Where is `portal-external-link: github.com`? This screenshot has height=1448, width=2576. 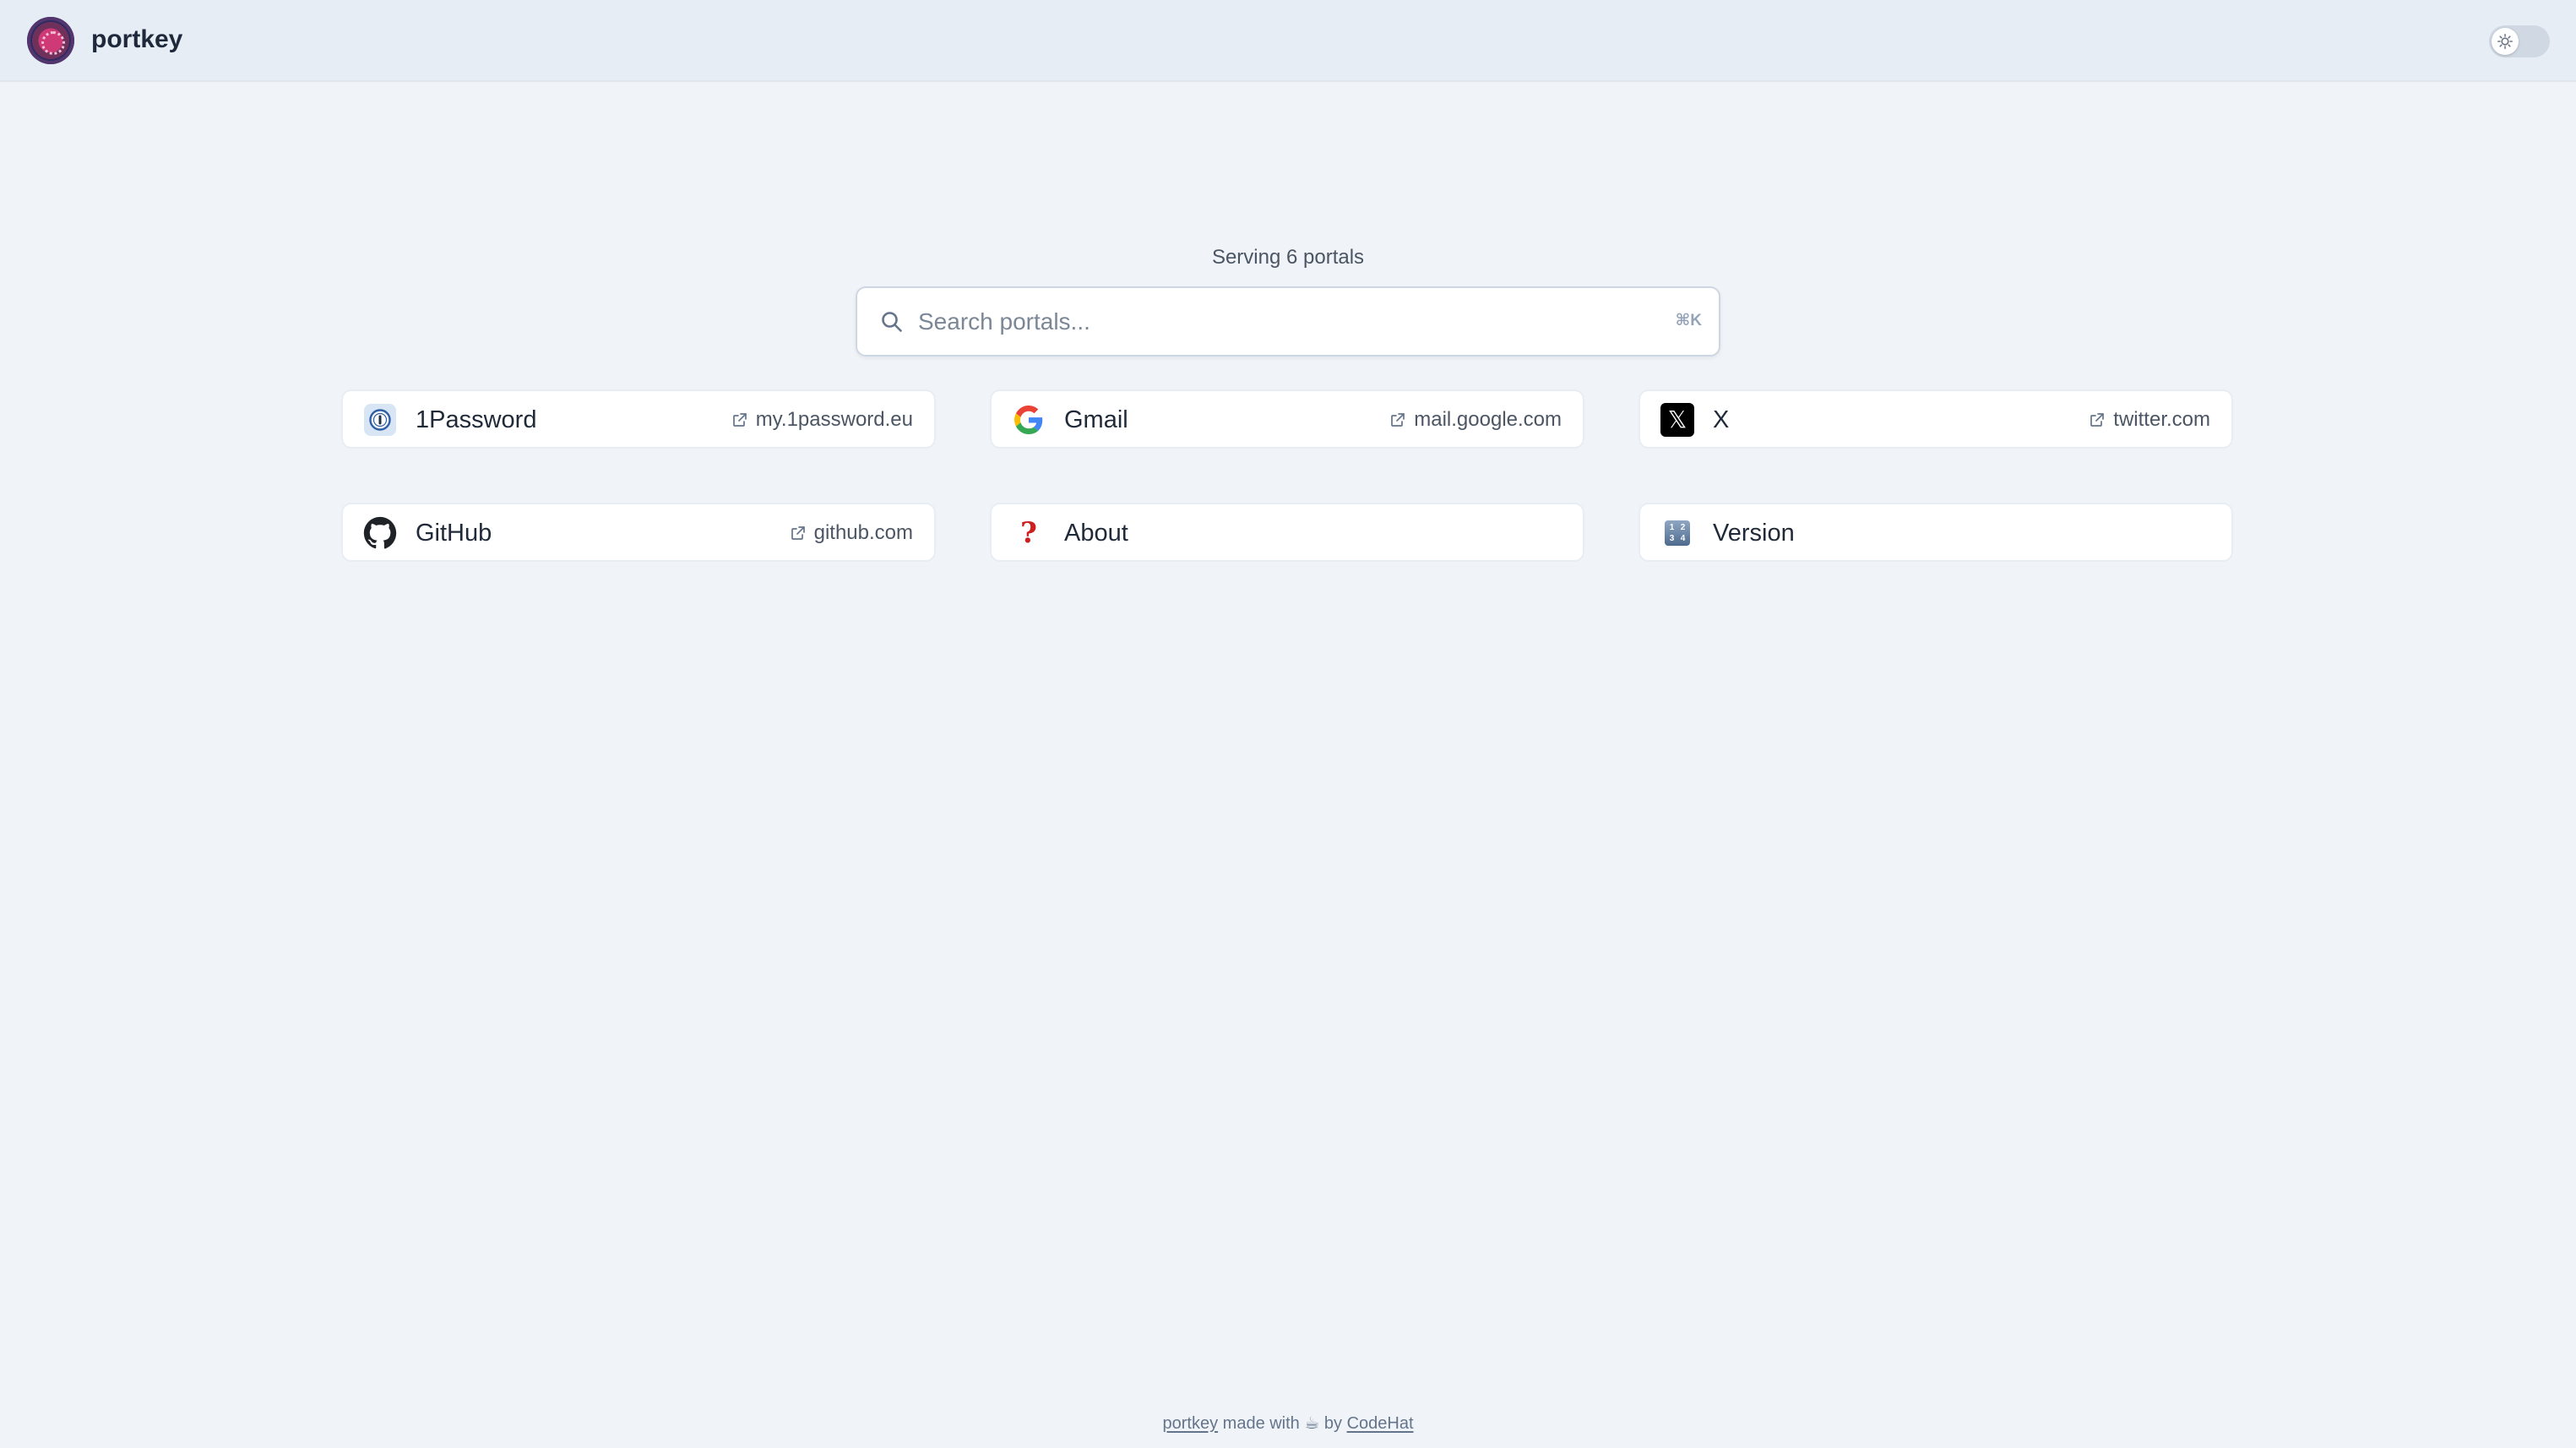
portal-external-link: github.com is located at coordinates (851, 533).